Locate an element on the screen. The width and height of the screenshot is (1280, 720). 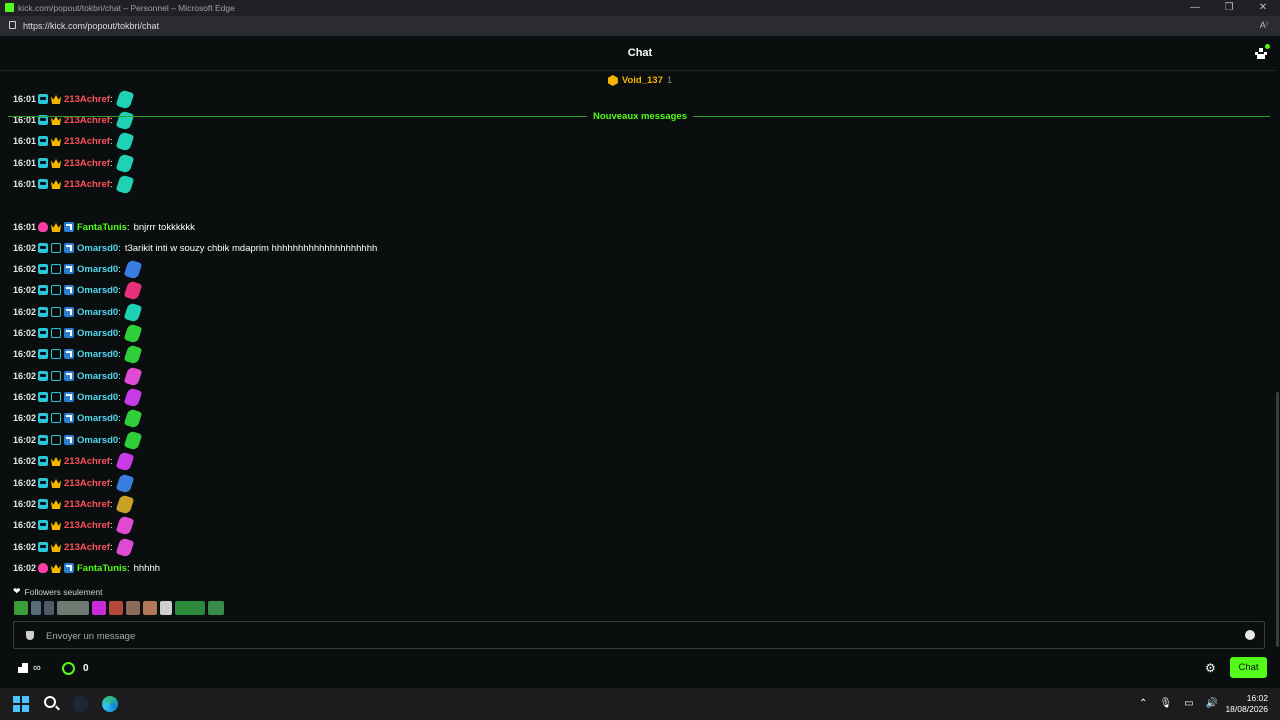
close-icon: ✕ is located at coordinates (1263, 8).